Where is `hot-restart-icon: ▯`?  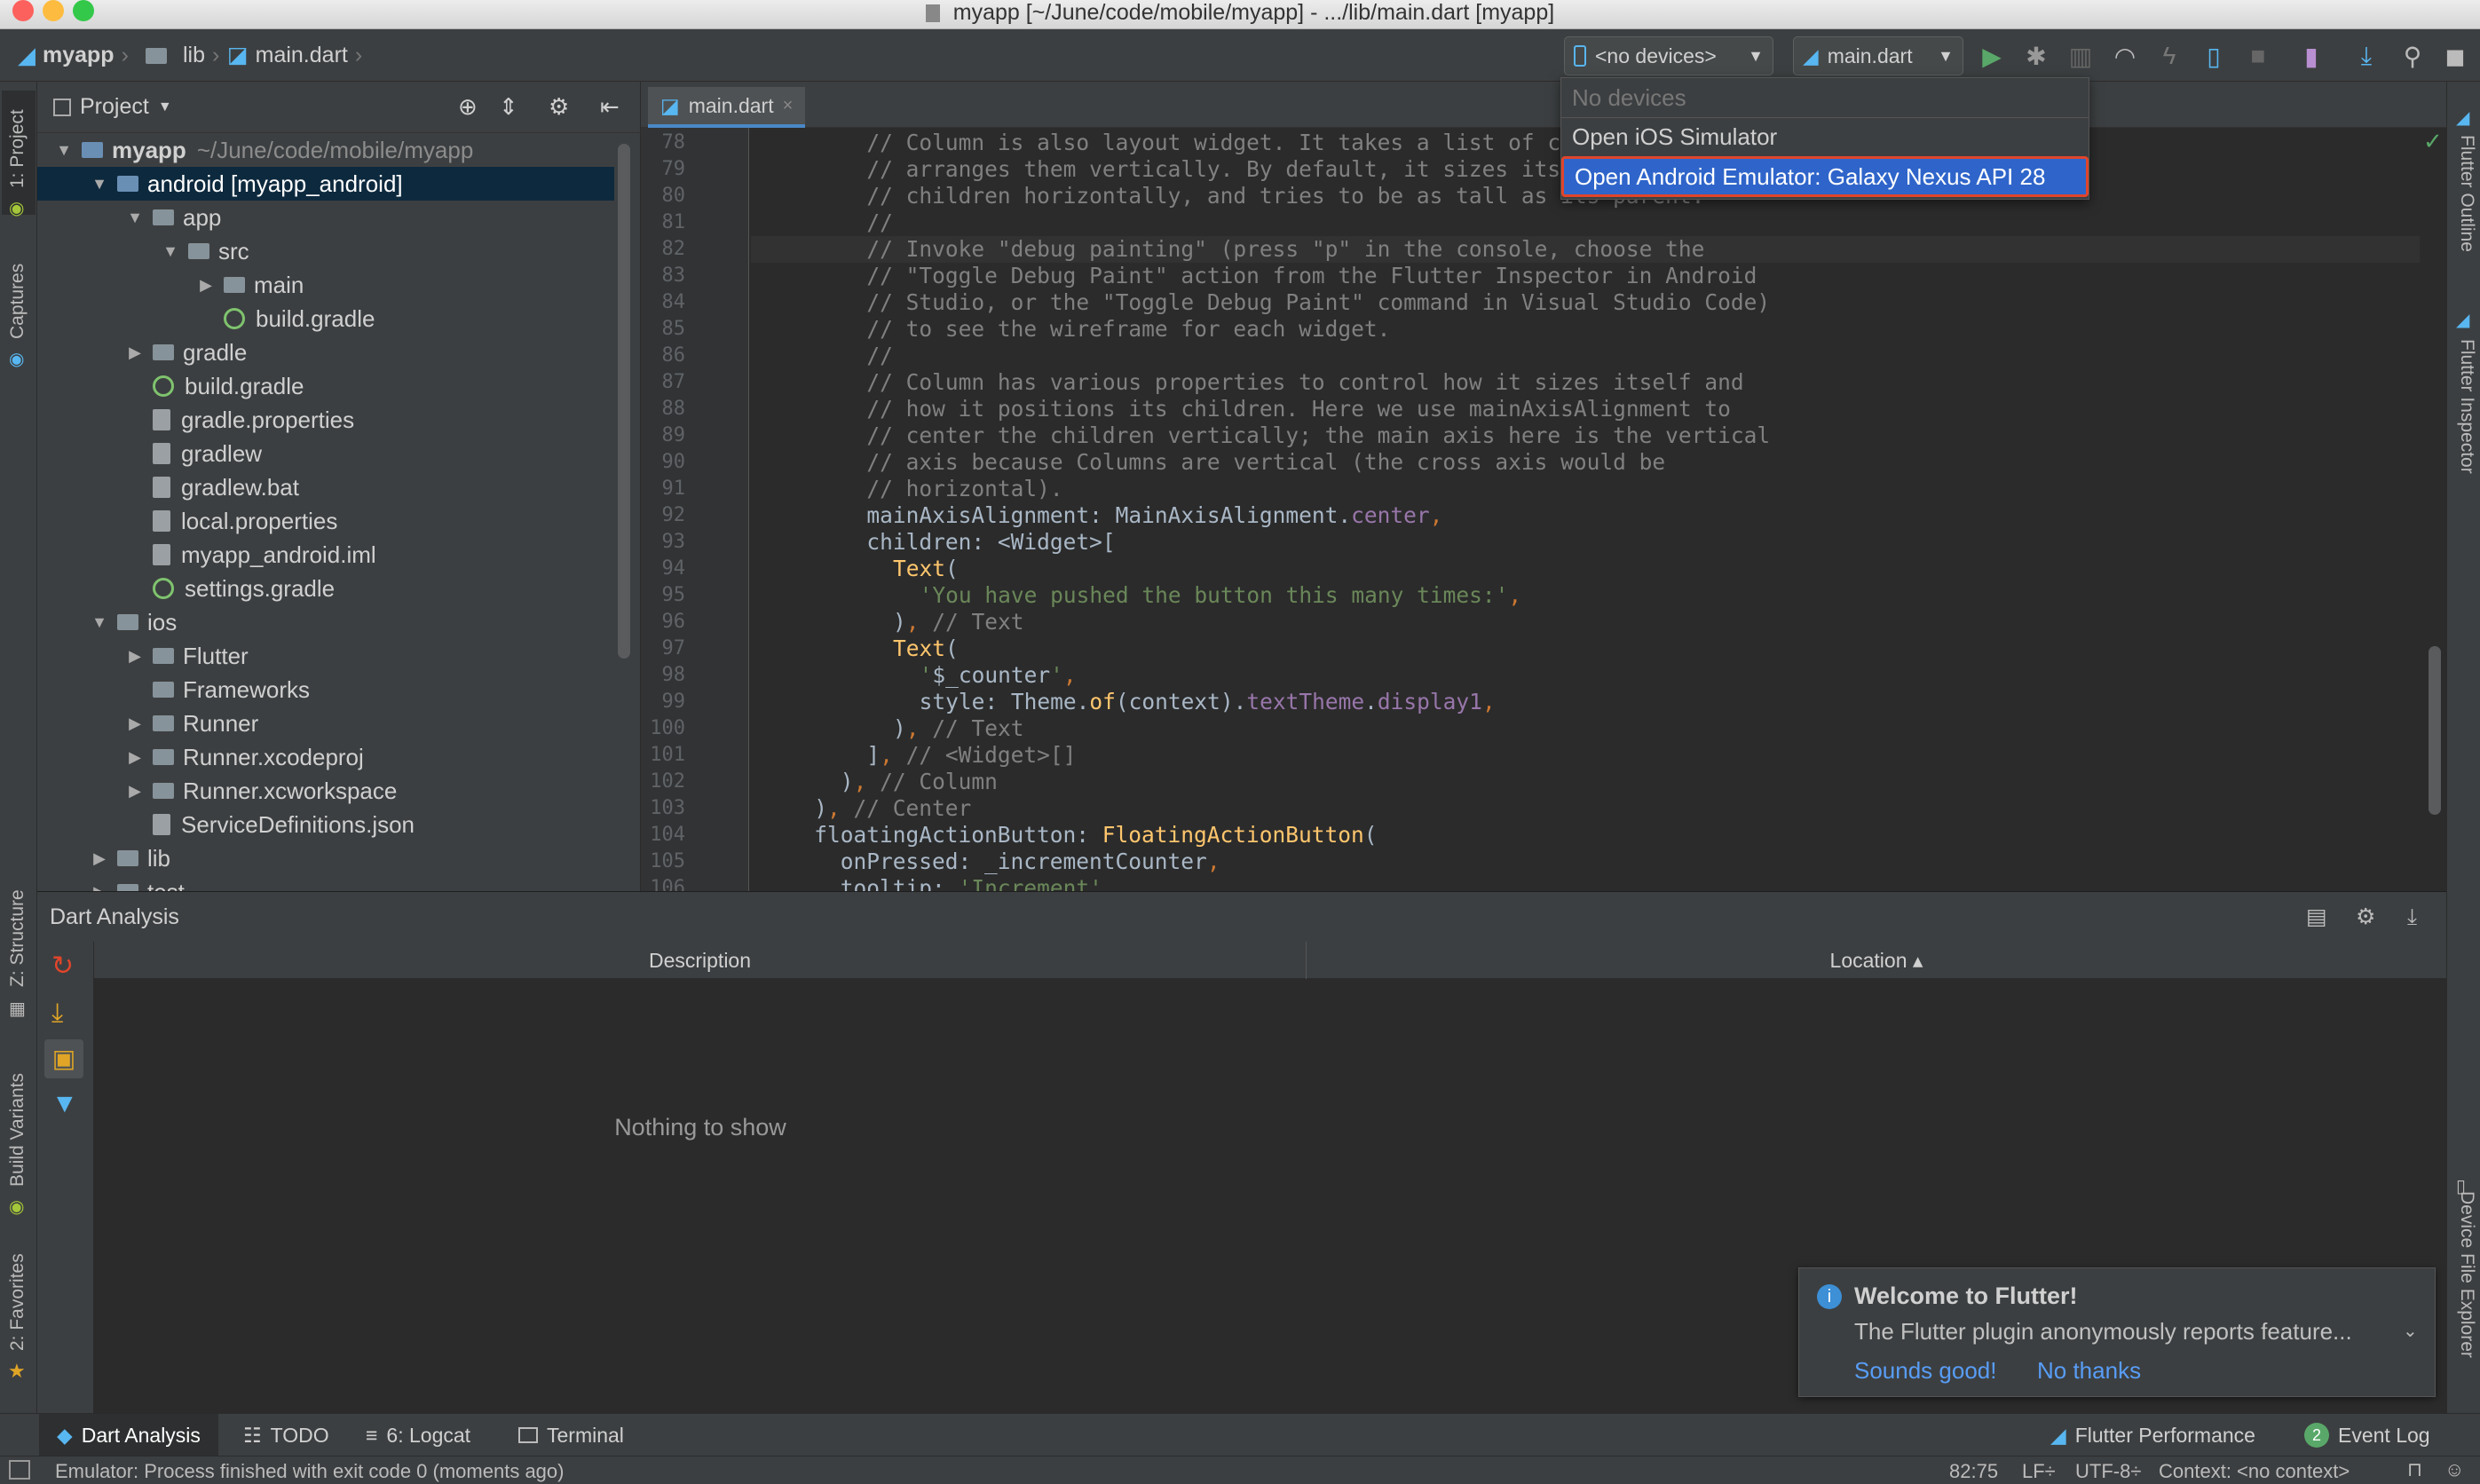
hot-restart-icon: ▯ is located at coordinates (2214, 56).